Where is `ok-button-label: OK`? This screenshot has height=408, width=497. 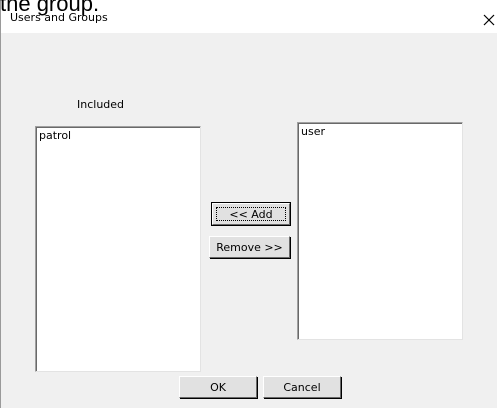 ok-button-label: OK is located at coordinates (218, 387).